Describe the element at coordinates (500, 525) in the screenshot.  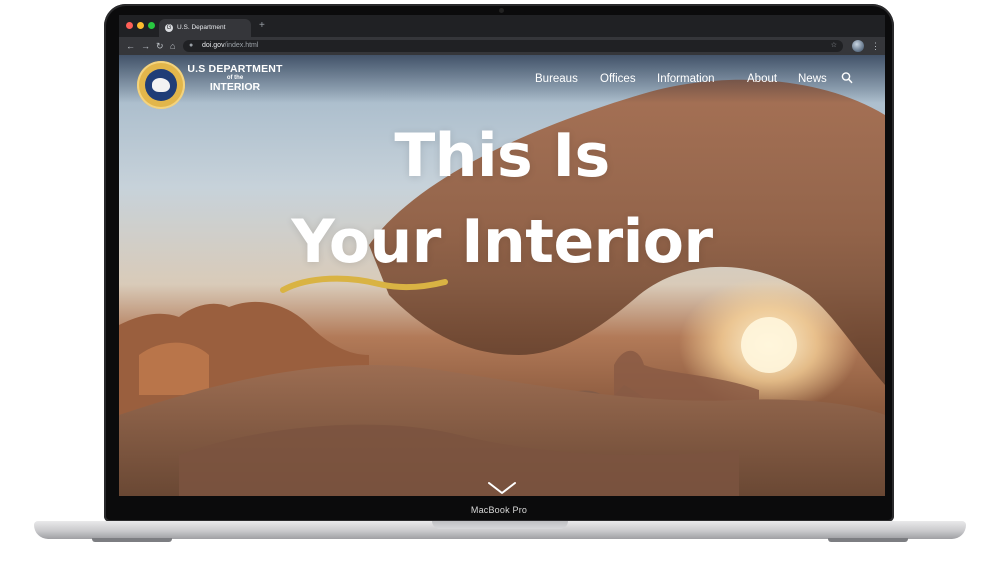
I see `laptop-base-notch` at that location.